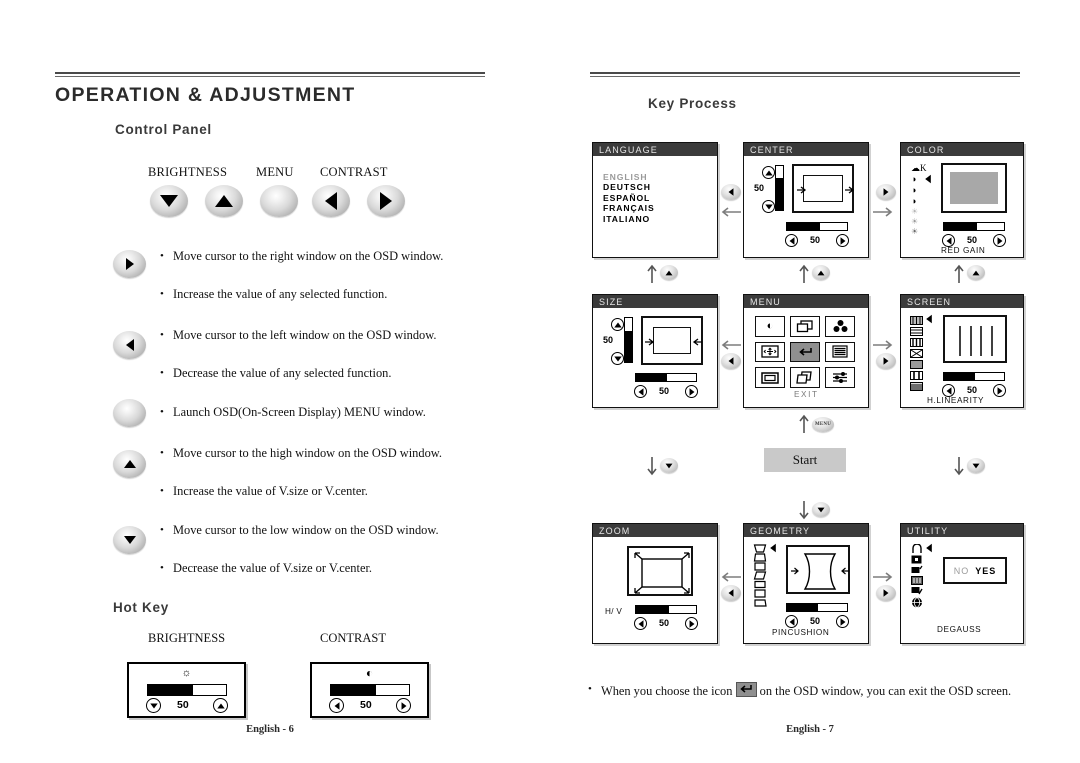  I want to click on size-v-increase-button, so click(617, 324).